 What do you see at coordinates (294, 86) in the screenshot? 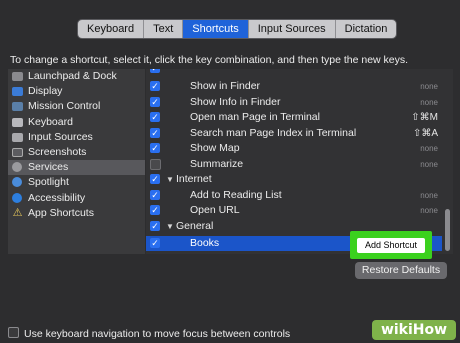
I see `shortcut-row: ✓ Show in Finder none` at bounding box center [294, 86].